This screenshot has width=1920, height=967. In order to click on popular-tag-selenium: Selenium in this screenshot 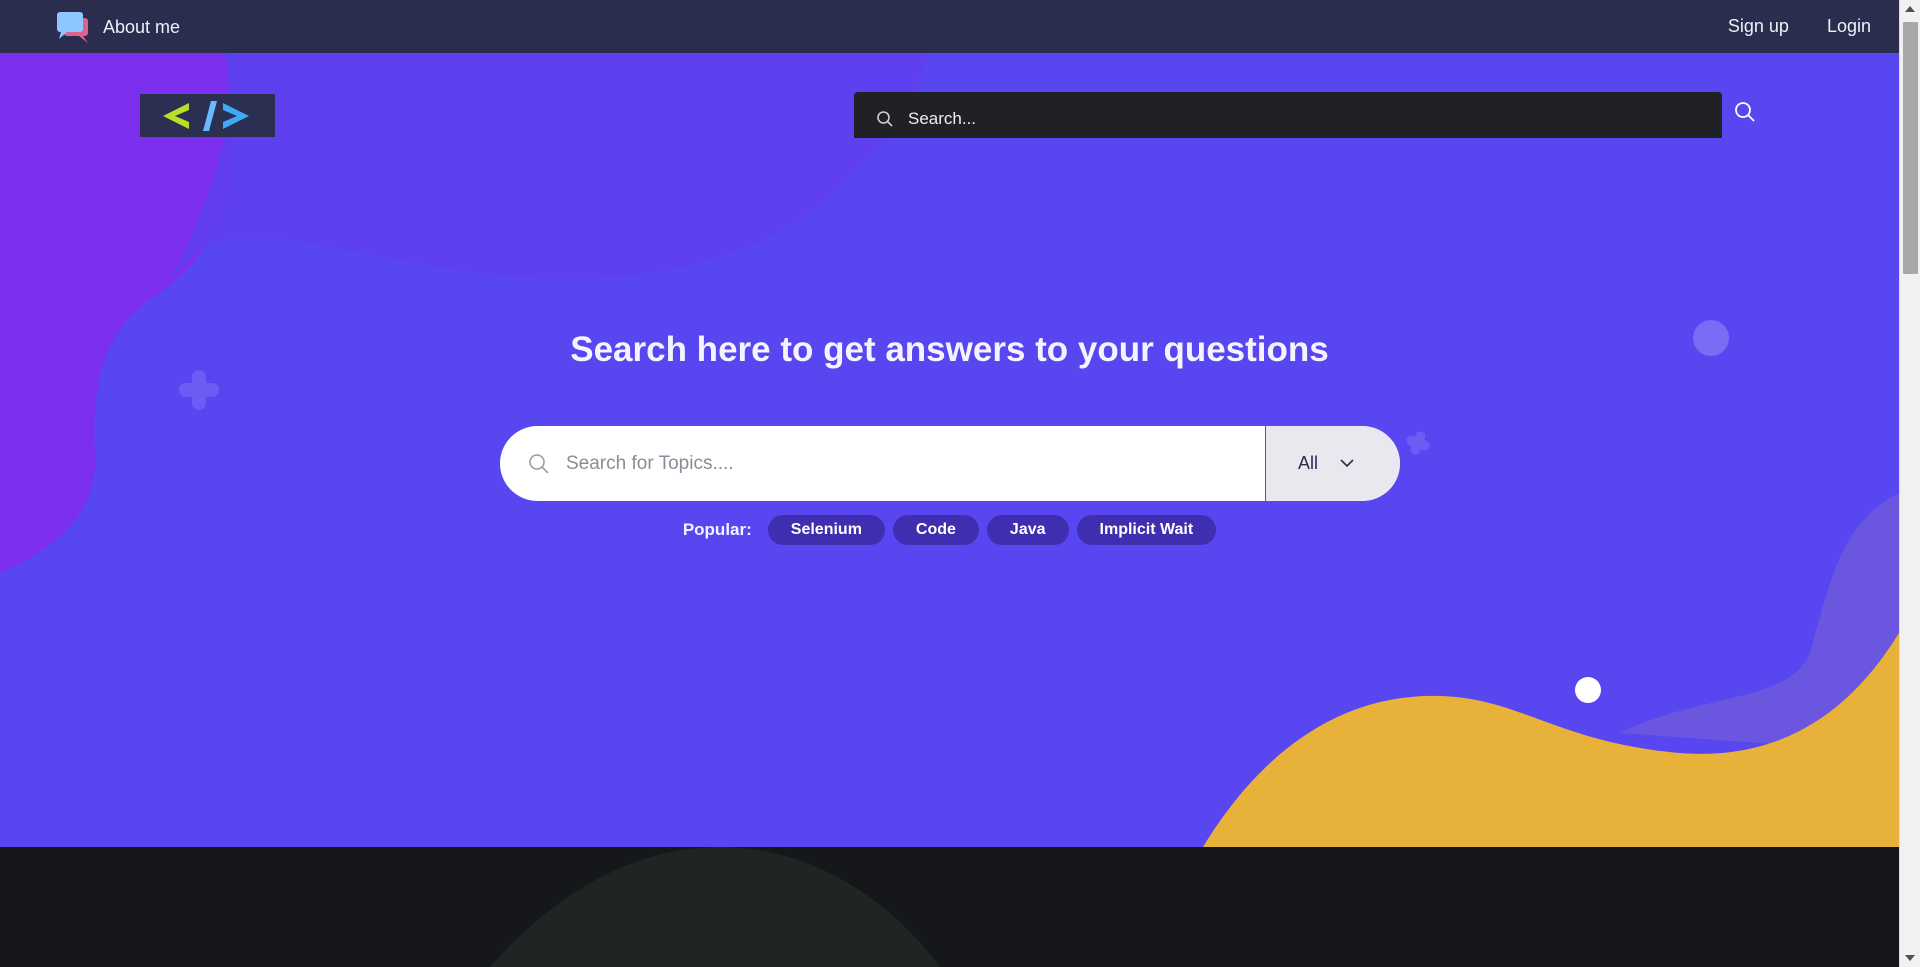, I will do `click(826, 530)`.